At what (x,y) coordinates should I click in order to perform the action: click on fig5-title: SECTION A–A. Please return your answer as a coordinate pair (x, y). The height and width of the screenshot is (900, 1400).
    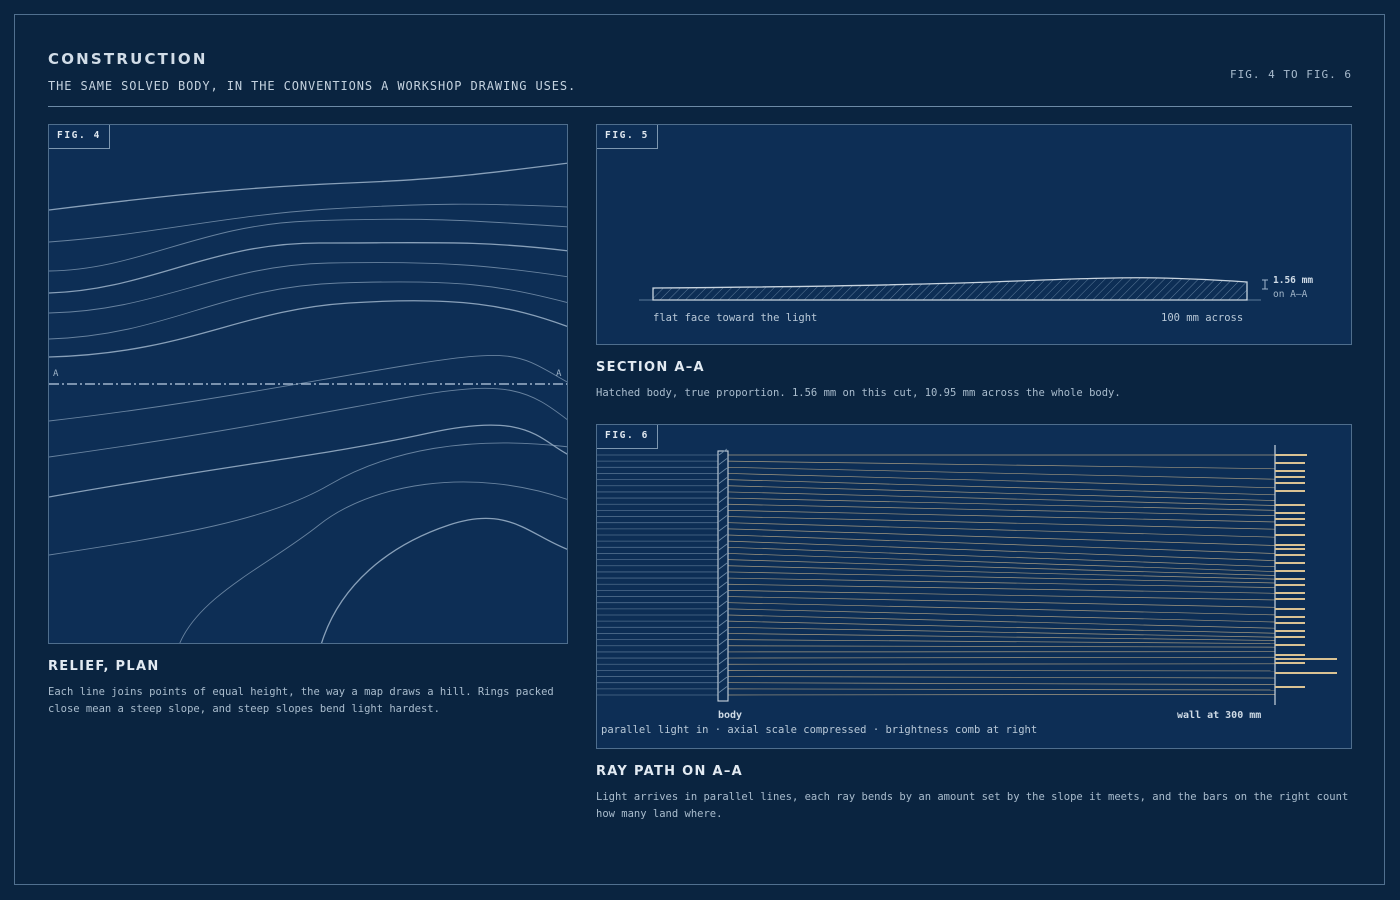
    Looking at the image, I should click on (650, 367).